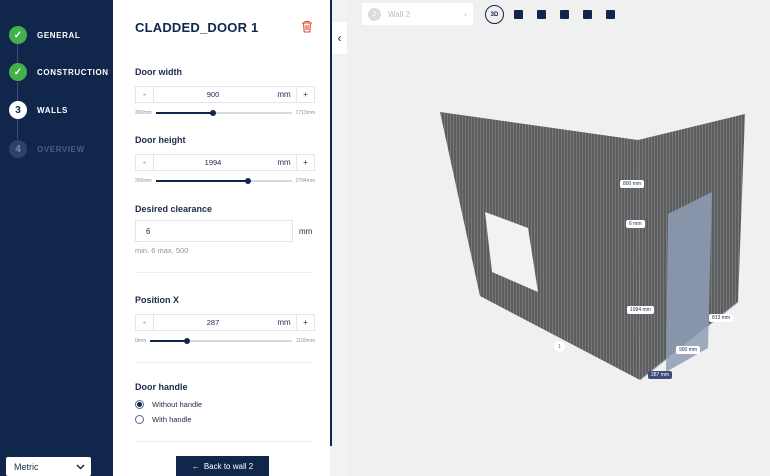 This screenshot has height=476, width=770. I want to click on back-to-wall-button: ← Back to wall 2, so click(222, 466).